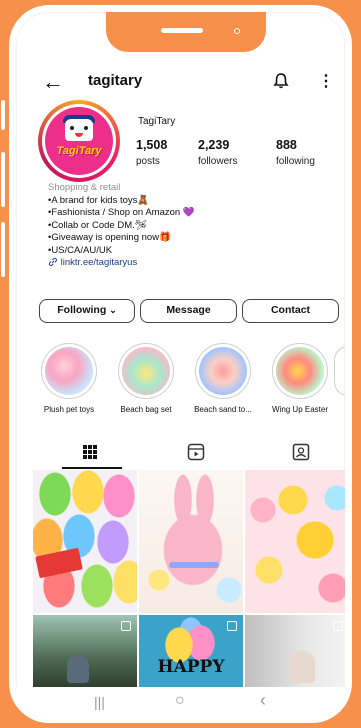  What do you see at coordinates (115, 80) in the screenshot?
I see `profile-username: tagitary` at bounding box center [115, 80].